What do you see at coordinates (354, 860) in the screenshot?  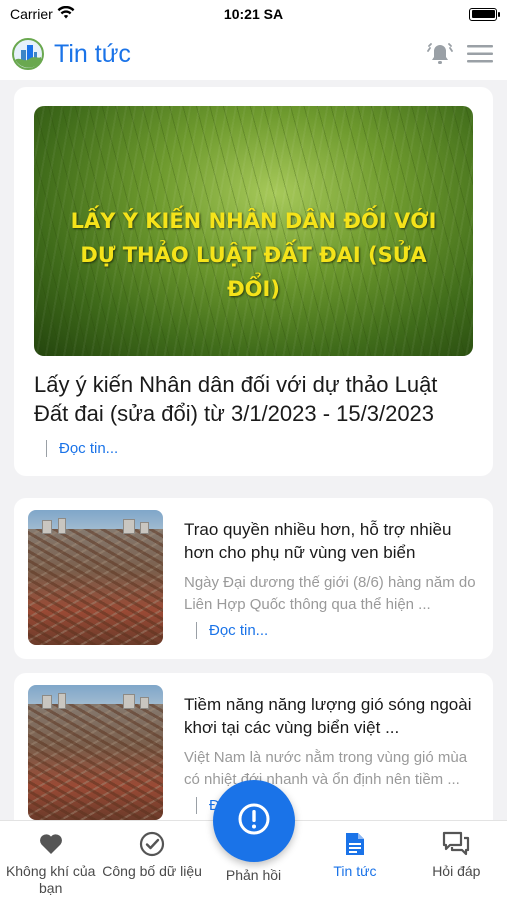 I see `tab-tin-tuc: Tin tức` at bounding box center [354, 860].